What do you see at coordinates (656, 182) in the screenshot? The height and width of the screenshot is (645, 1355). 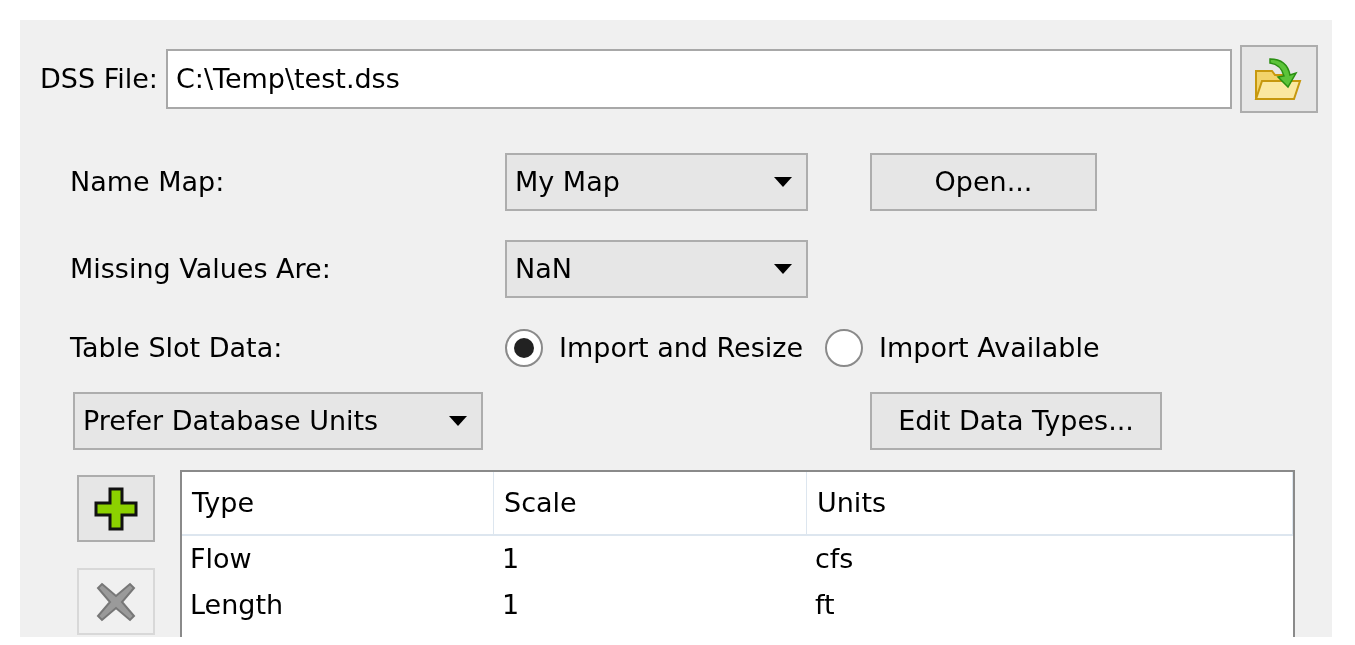 I see `name-map-dropdown: My Map` at bounding box center [656, 182].